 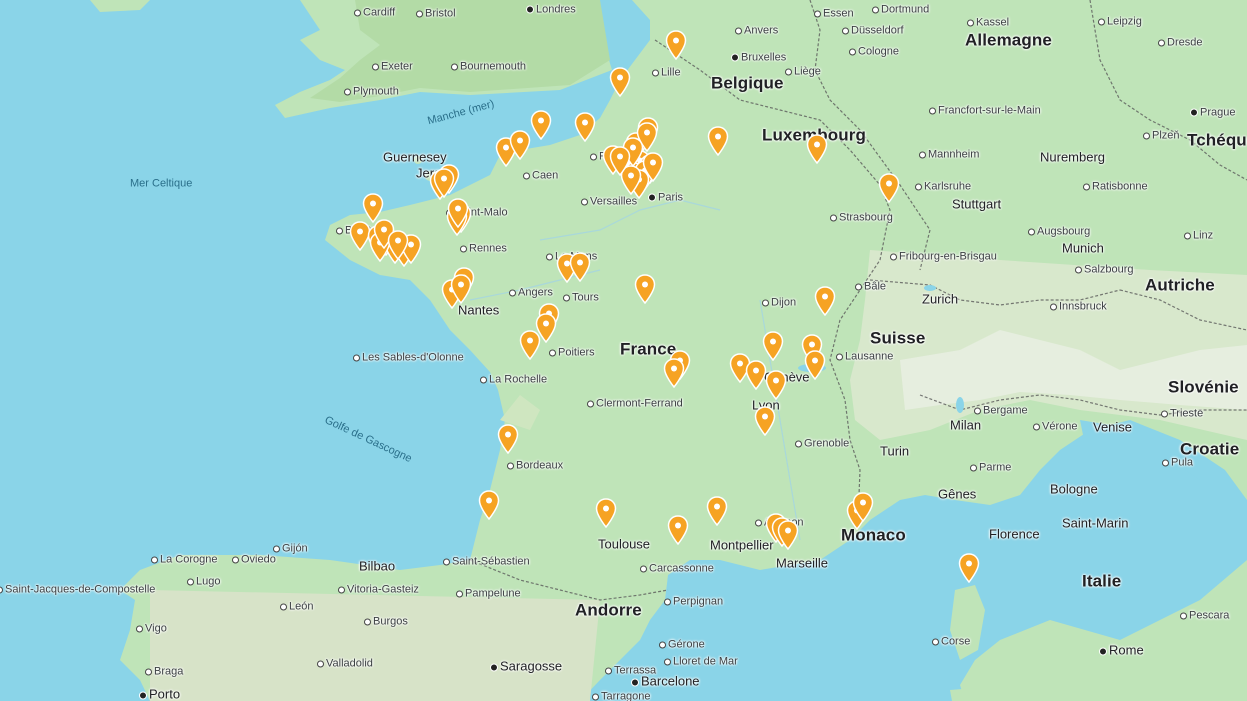 What do you see at coordinates (666, 73) in the screenshot?
I see `city-label-lille: Lille` at bounding box center [666, 73].